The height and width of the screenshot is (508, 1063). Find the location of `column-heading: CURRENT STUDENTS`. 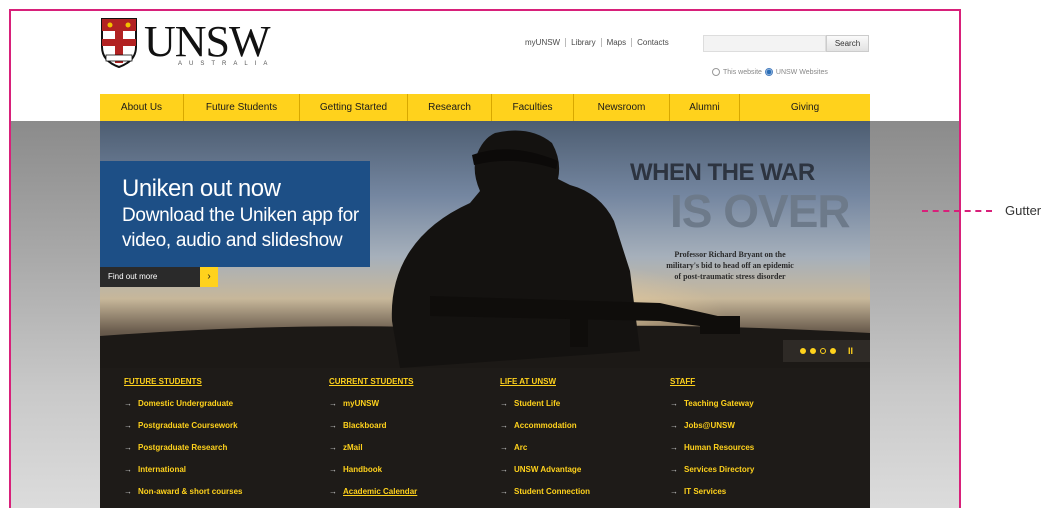

column-heading: CURRENT STUDENTS is located at coordinates (373, 388).